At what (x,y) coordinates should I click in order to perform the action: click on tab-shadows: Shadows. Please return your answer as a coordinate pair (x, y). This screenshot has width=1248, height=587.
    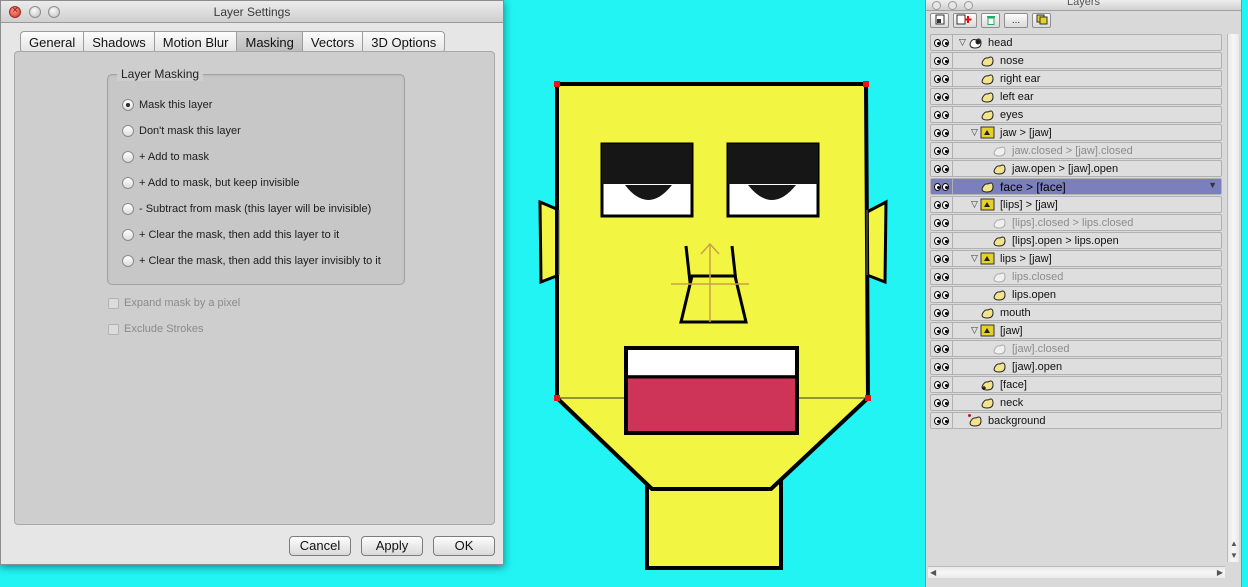
    Looking at the image, I should click on (118, 42).